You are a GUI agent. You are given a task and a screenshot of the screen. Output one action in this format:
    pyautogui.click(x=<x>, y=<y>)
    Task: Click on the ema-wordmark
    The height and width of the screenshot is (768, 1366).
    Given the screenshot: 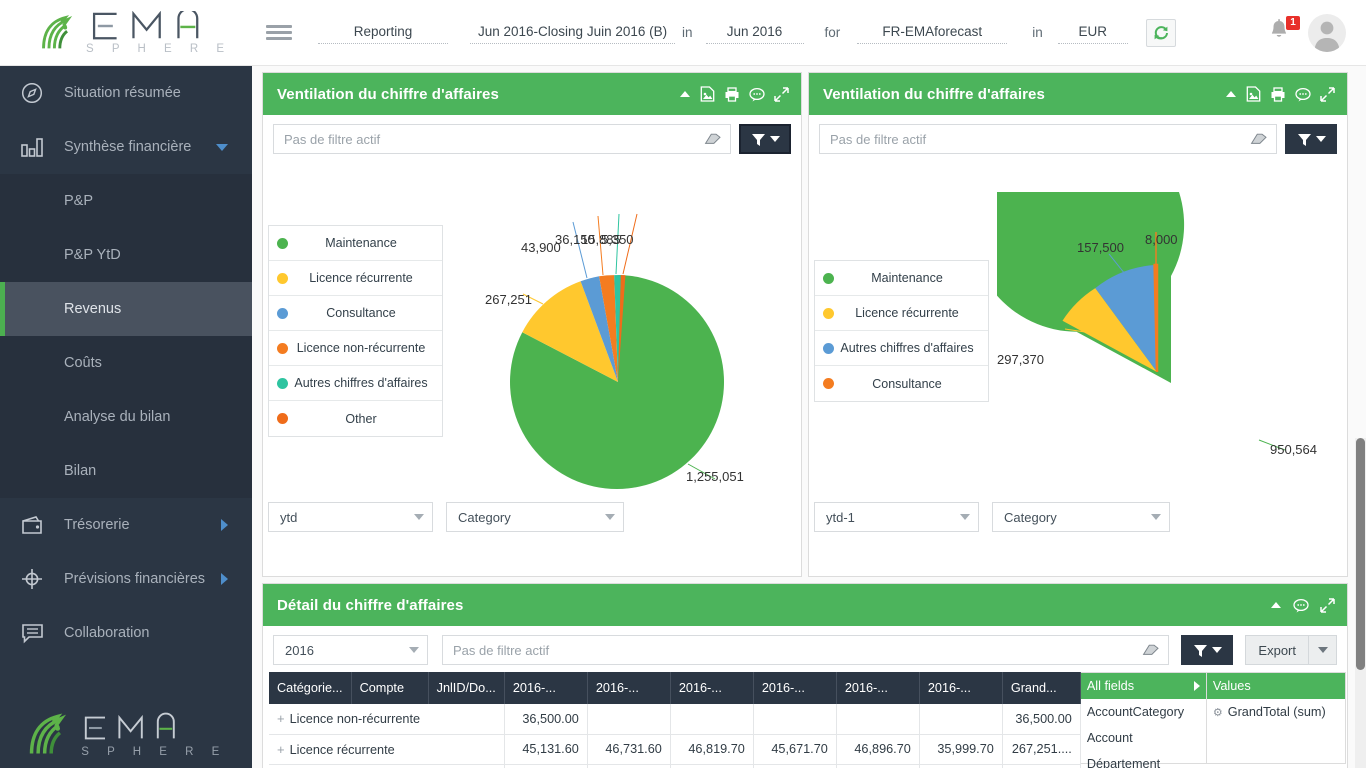 What is the action you would take?
    pyautogui.click(x=130, y=726)
    